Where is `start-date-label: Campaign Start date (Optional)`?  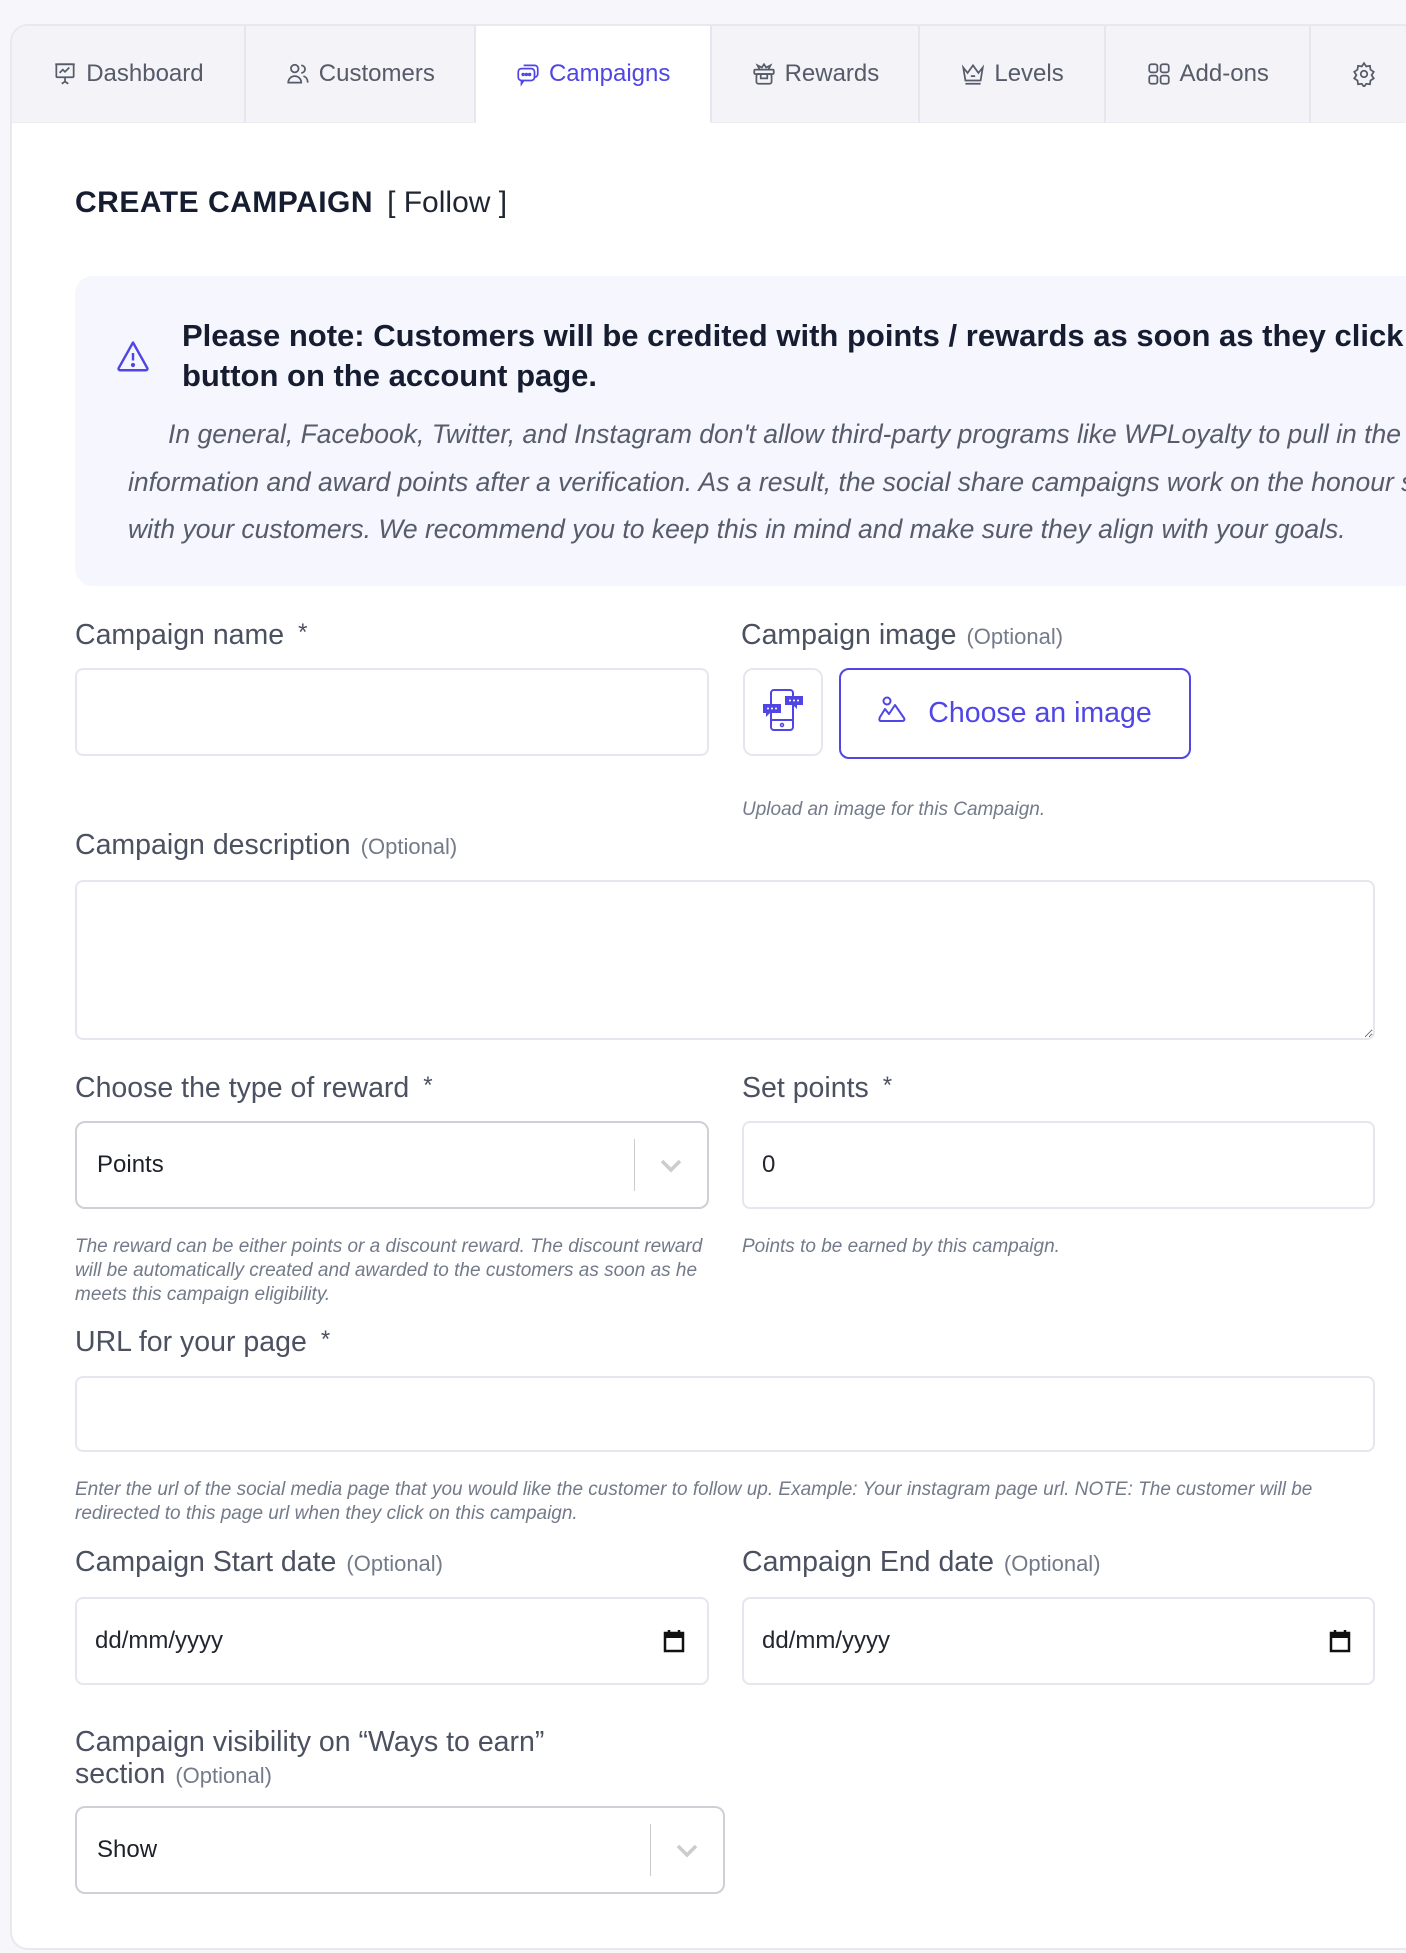 start-date-label: Campaign Start date (Optional) is located at coordinates (259, 1562).